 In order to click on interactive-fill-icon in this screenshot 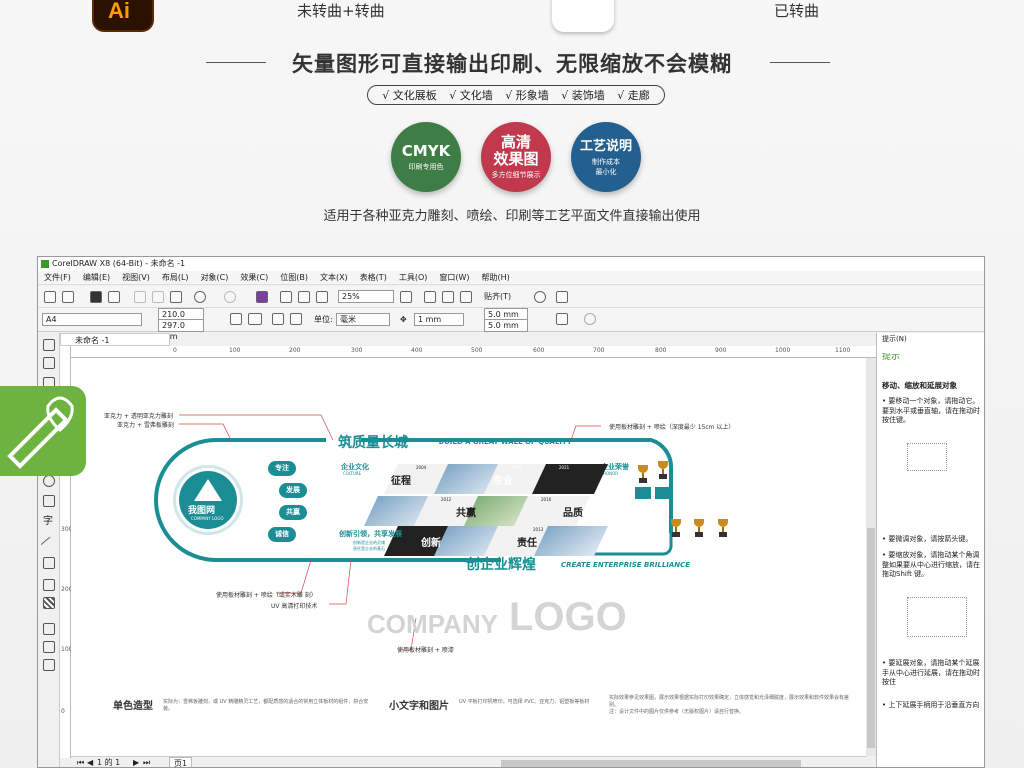, I will do `click(49, 647)`.